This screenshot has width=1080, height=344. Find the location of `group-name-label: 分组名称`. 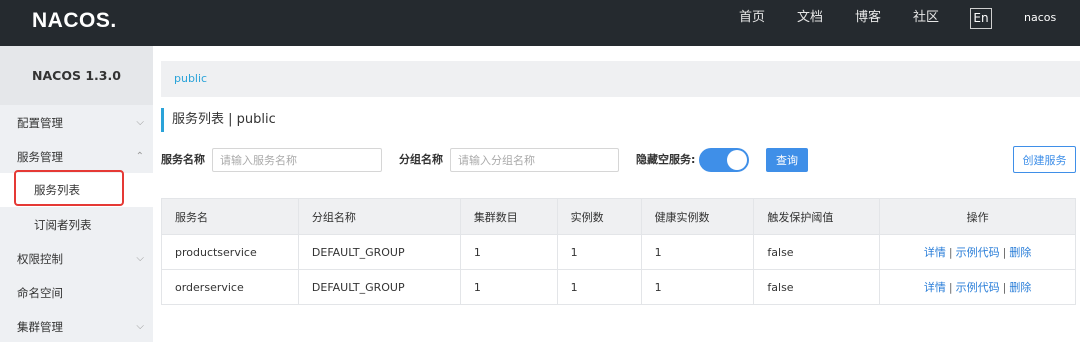

group-name-label: 分组名称 is located at coordinates (421, 159).